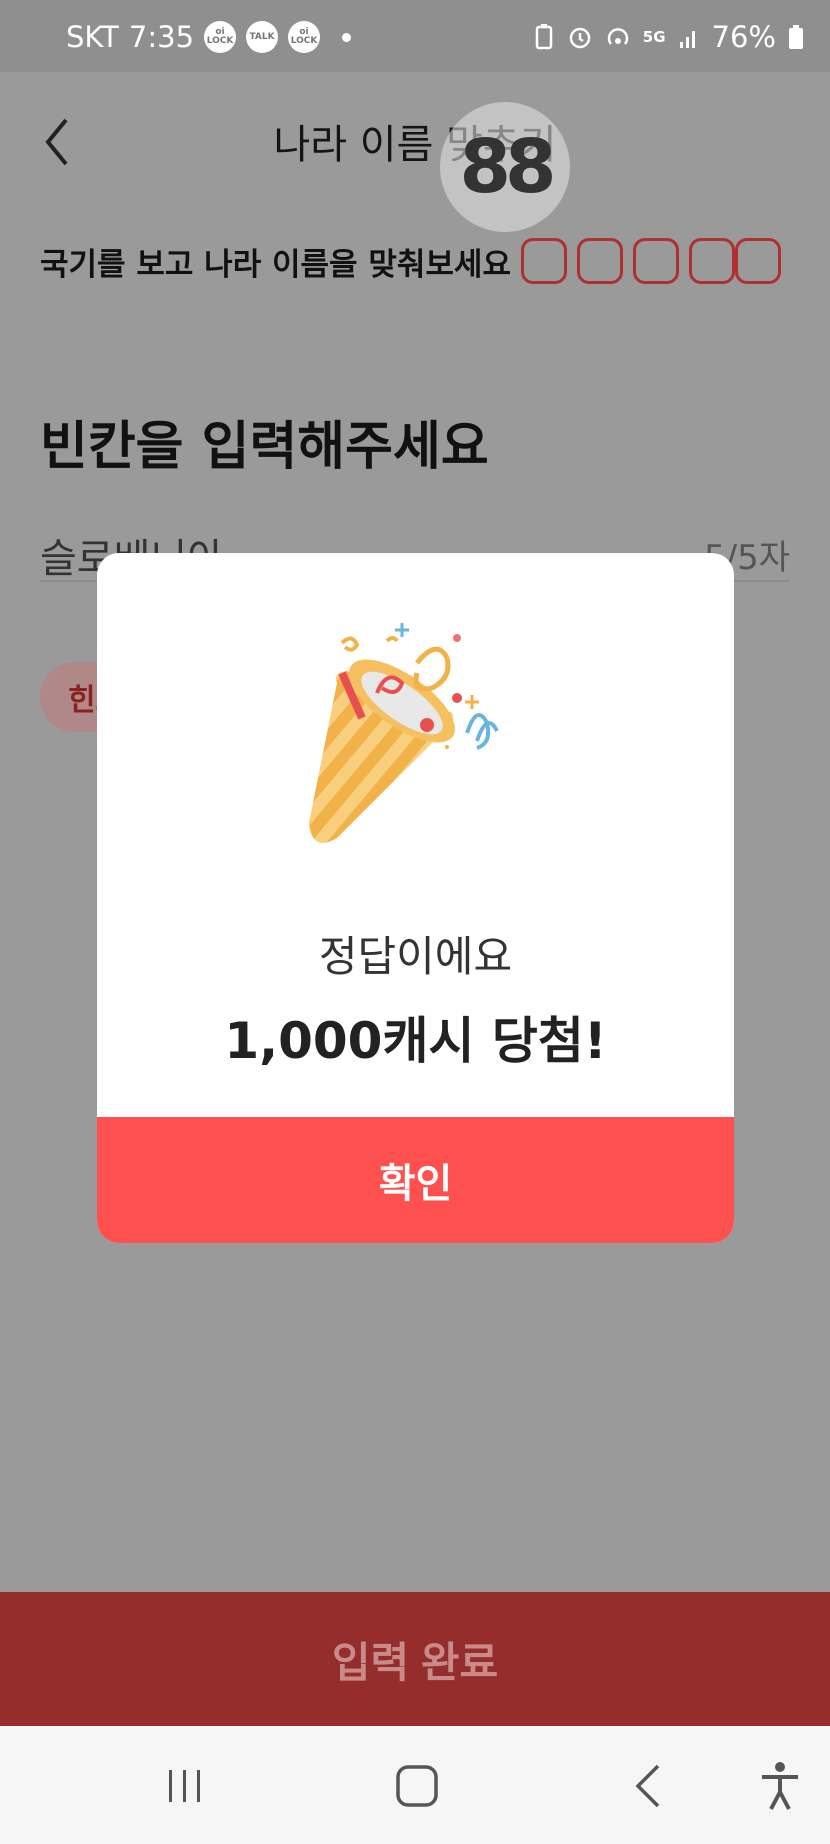 Image resolution: width=830 pixels, height=1844 pixels. What do you see at coordinates (544, 37) in the screenshot?
I see `battery-saver-icon` at bounding box center [544, 37].